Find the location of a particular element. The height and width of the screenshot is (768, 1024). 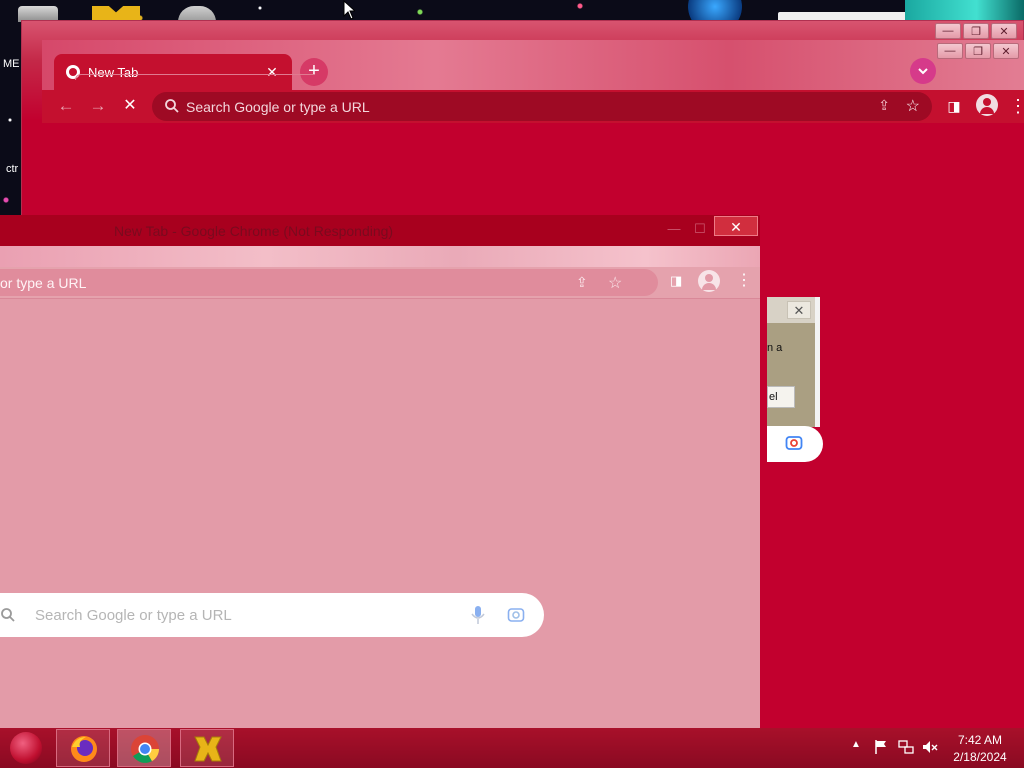

dialog-border is located at coordinates (817, 362).